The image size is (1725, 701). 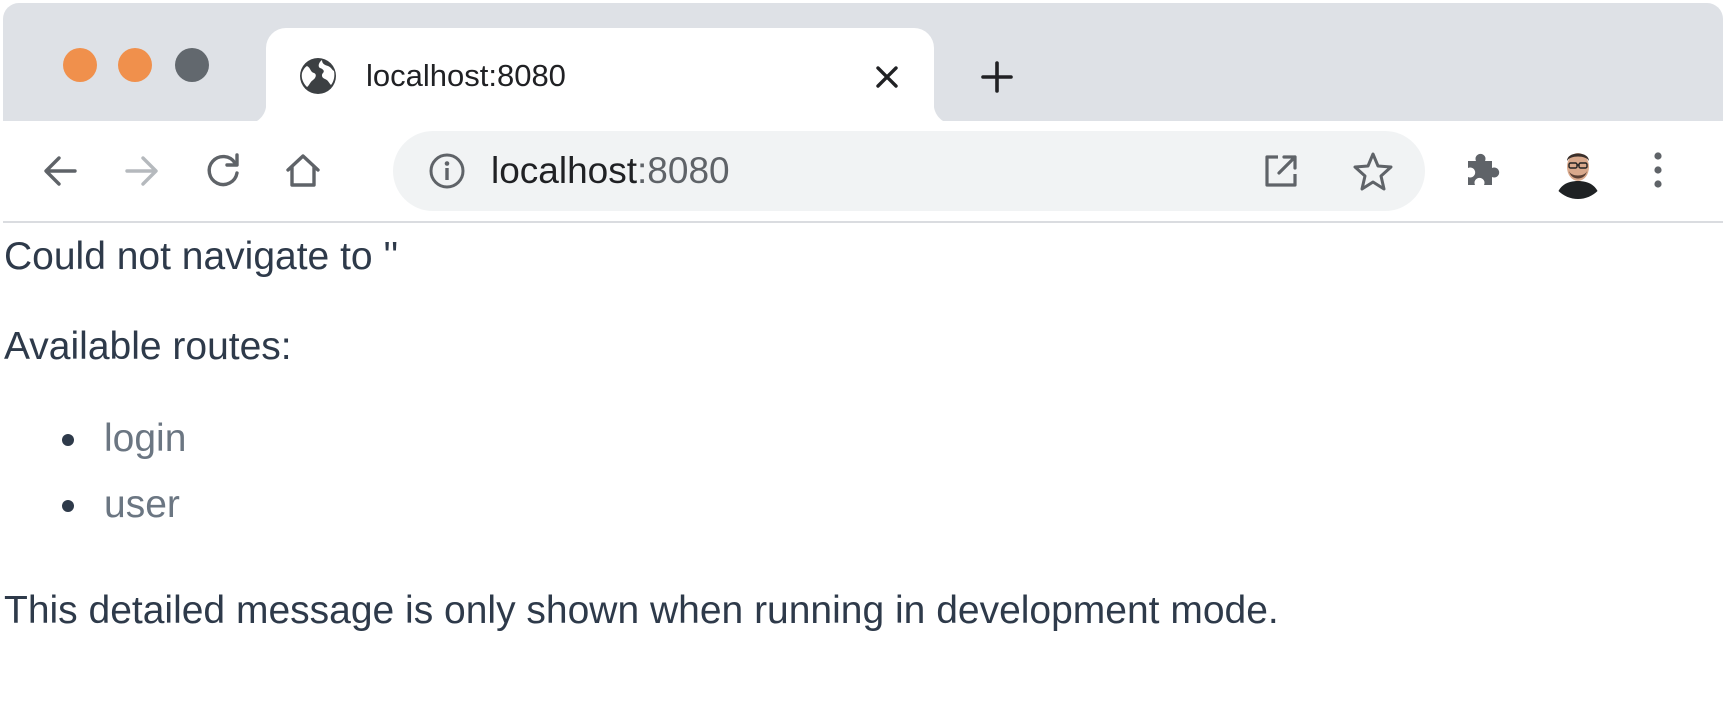 I want to click on bookmark-star-icon, so click(x=1373, y=171).